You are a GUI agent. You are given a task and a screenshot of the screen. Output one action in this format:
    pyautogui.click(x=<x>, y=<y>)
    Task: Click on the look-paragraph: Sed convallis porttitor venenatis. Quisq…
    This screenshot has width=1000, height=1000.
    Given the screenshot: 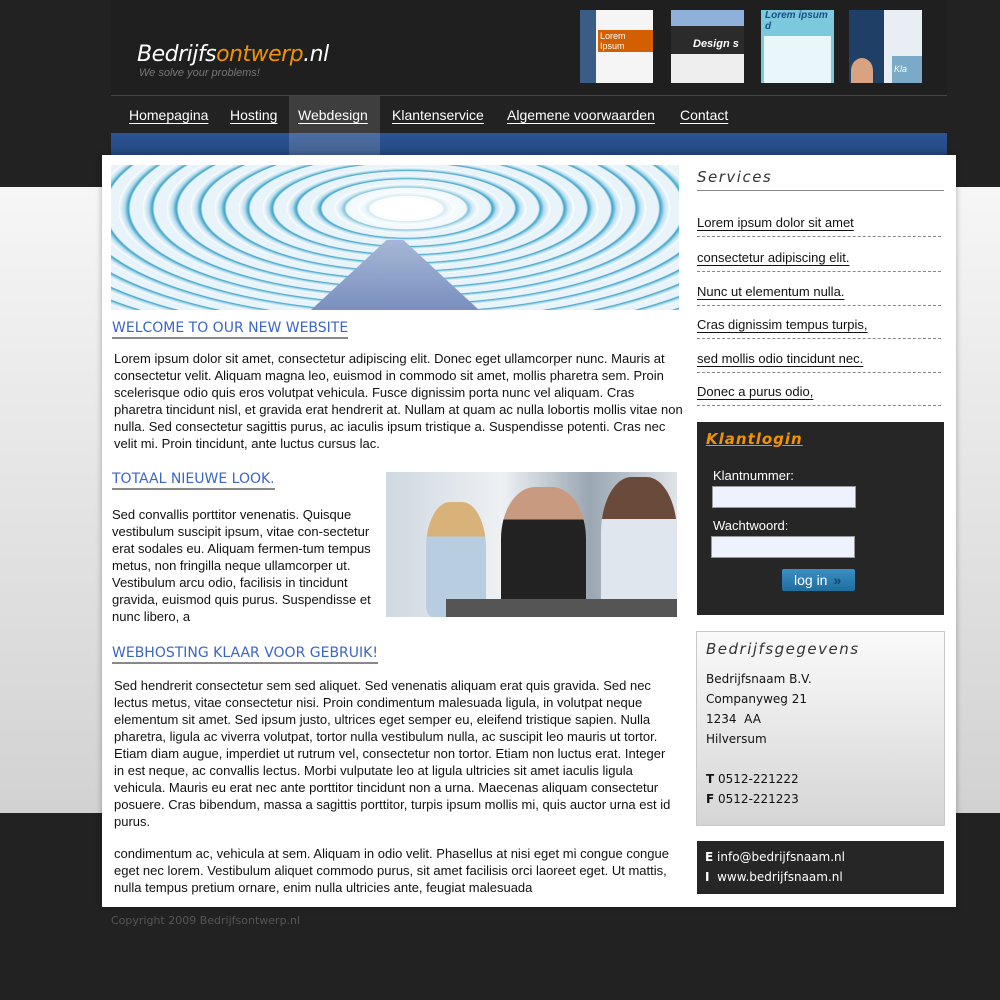 What is the action you would take?
    pyautogui.click(x=241, y=565)
    